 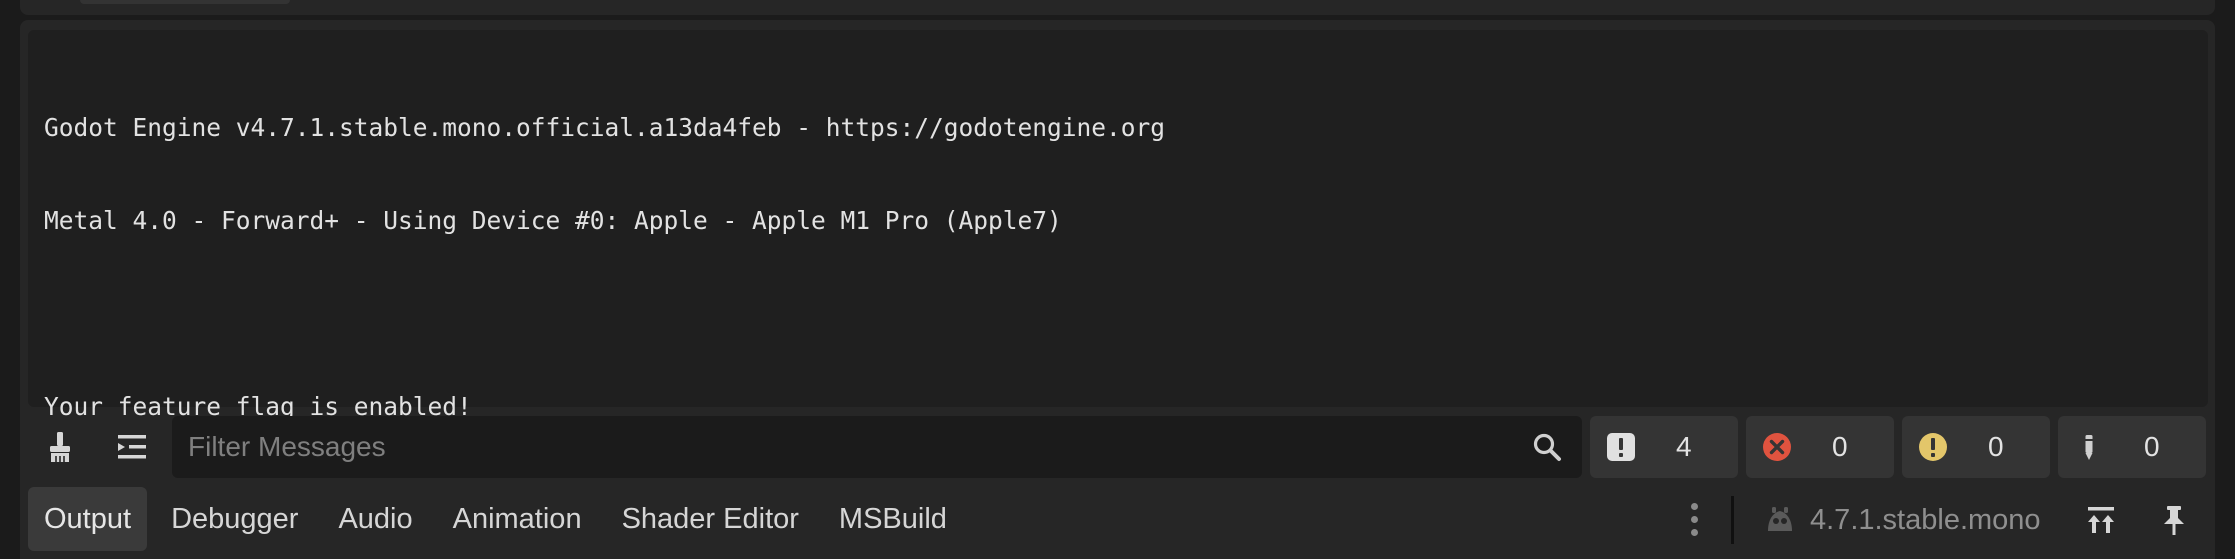 I want to click on warnings-filter-toggle: 0, so click(x=1976, y=447).